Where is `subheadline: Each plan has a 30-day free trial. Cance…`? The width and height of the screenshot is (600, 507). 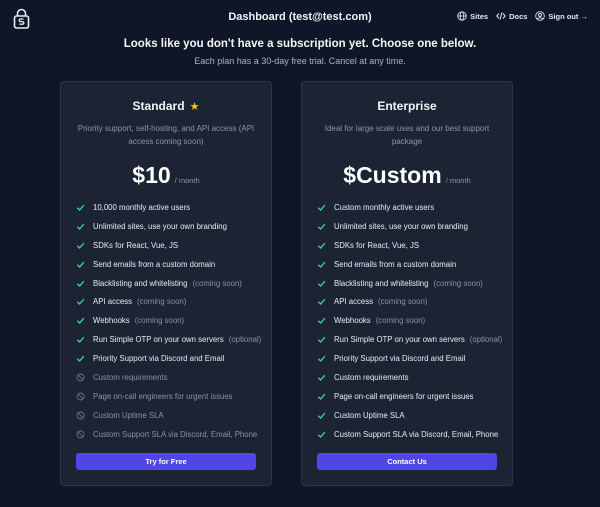
subheadline: Each plan has a 30-day free trial. Cance… is located at coordinates (300, 61).